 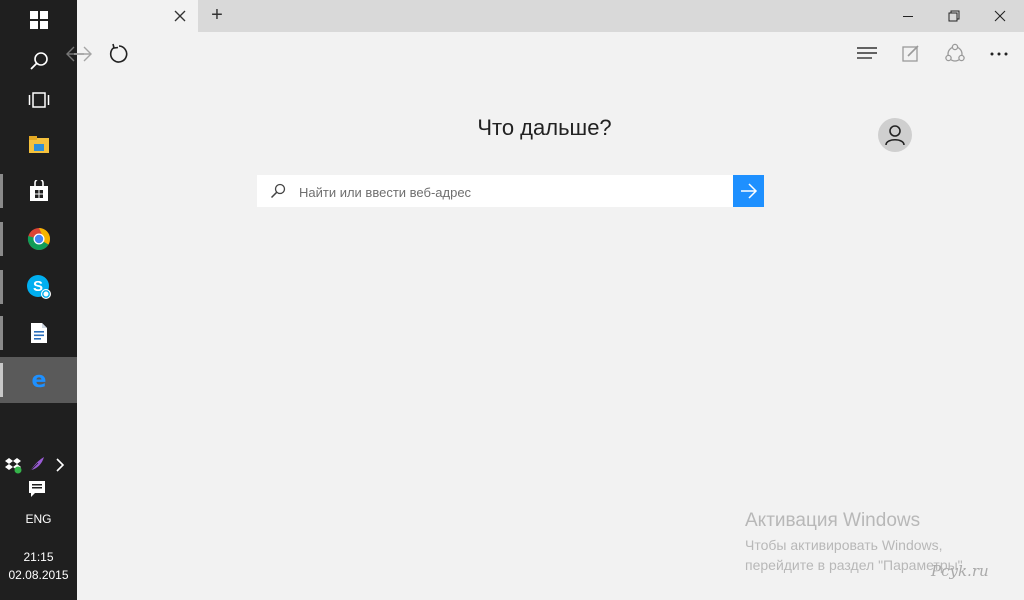 What do you see at coordinates (844, 545) in the screenshot?
I see `activation-line-1: Чтобы активировать Windows,` at bounding box center [844, 545].